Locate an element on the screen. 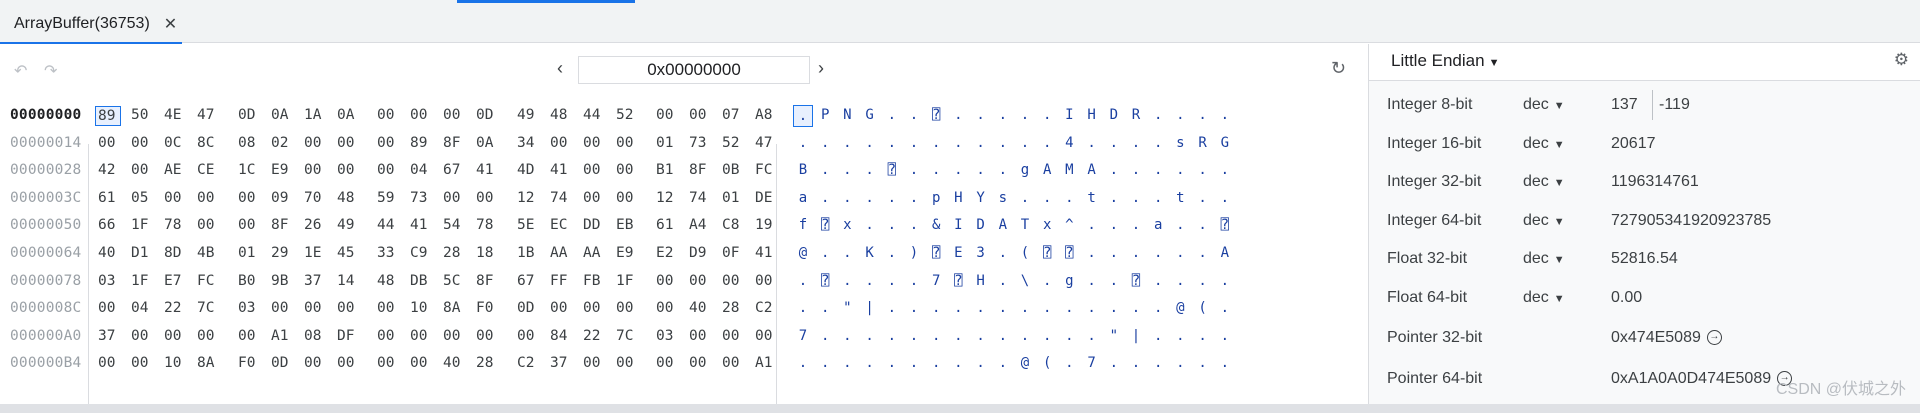 The image size is (1920, 413). hex-byte: 18 is located at coordinates (489, 254).